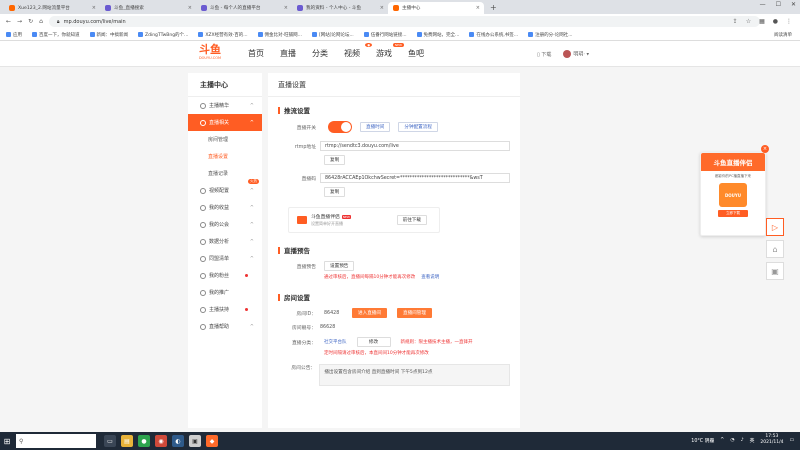 This screenshot has width=800, height=450. I want to click on browser-tab: Xue123_2.网站流量平台 ×, so click(52, 8).